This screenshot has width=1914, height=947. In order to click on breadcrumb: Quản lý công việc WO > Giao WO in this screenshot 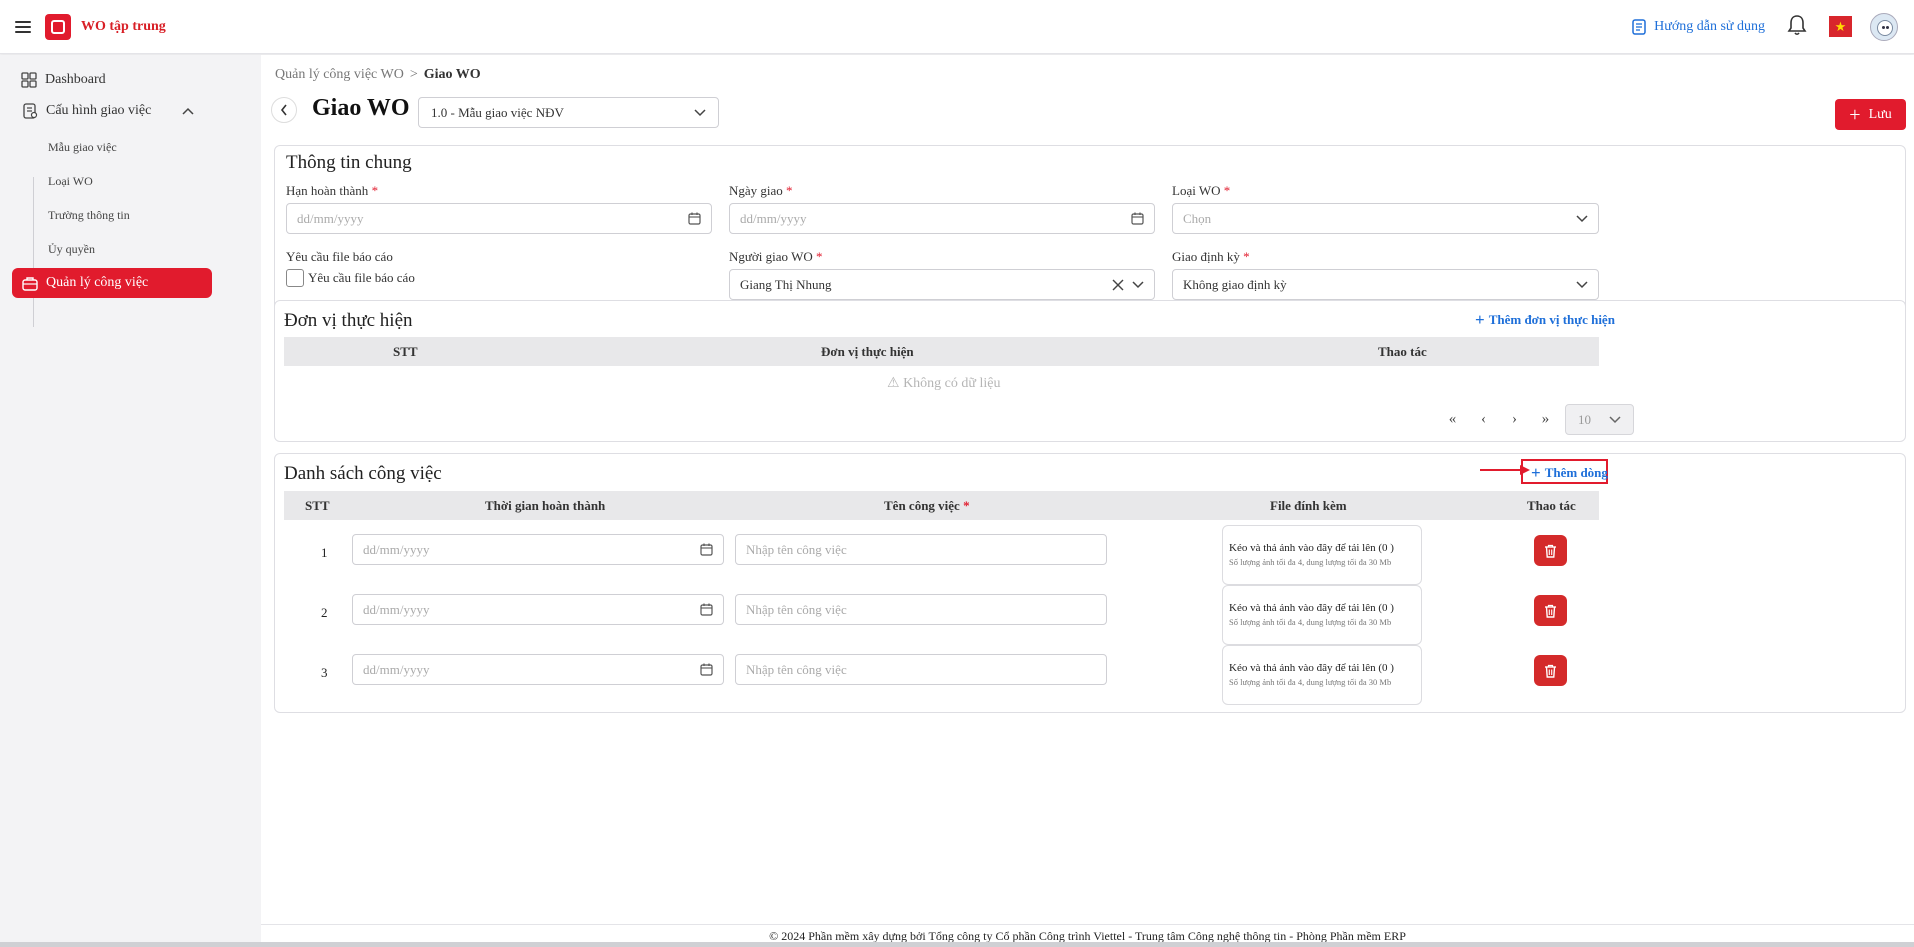, I will do `click(378, 75)`.